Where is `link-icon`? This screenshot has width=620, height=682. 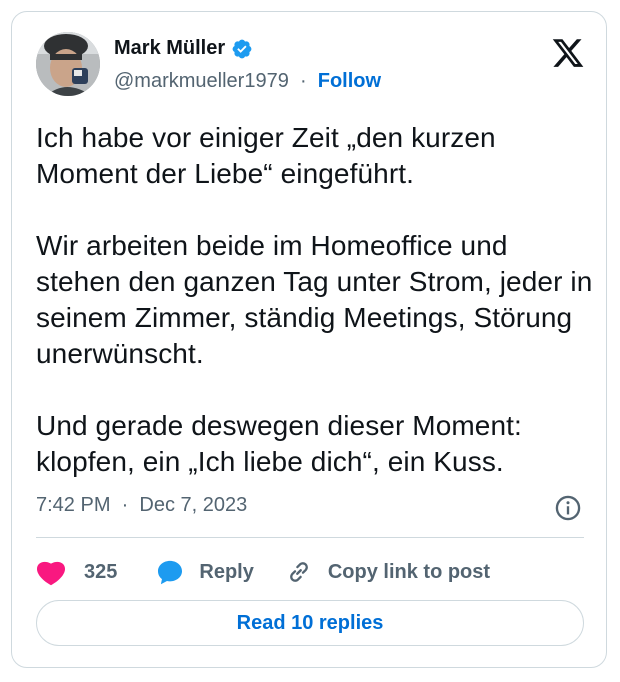 link-icon is located at coordinates (298, 572).